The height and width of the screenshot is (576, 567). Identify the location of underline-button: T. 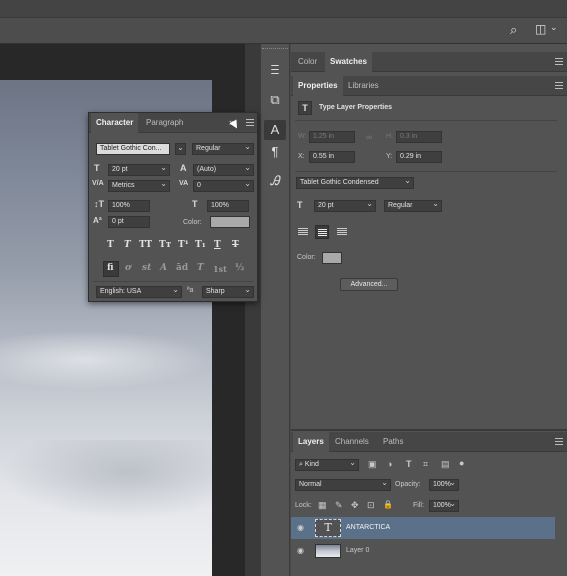
(217, 245).